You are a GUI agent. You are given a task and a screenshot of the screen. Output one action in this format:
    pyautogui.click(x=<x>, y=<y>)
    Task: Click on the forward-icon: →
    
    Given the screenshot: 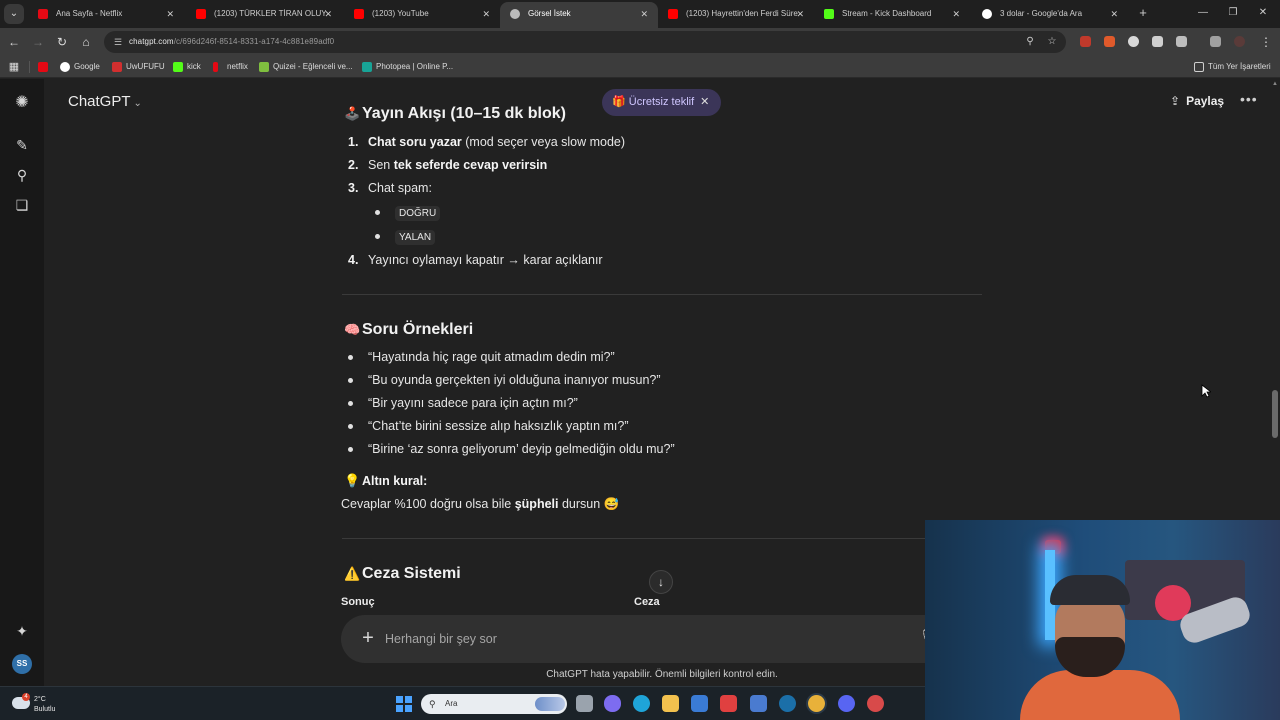 What is the action you would take?
    pyautogui.click(x=38, y=42)
    